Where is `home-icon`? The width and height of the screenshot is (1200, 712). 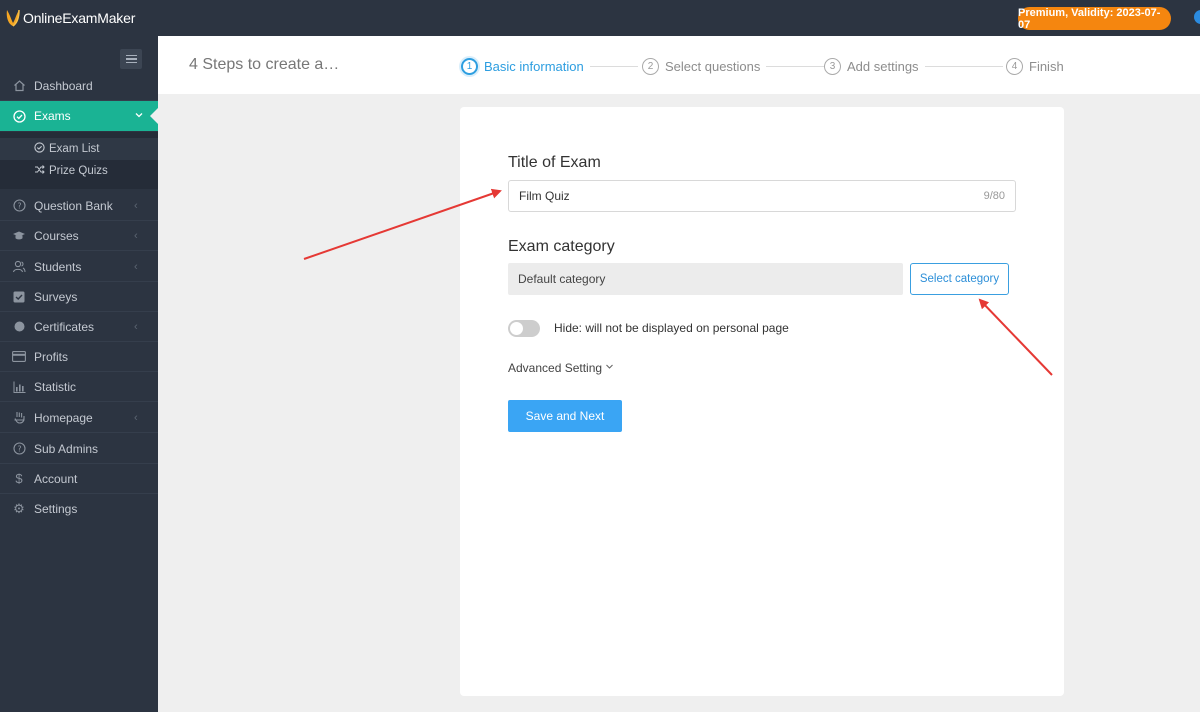
home-icon is located at coordinates (19, 86).